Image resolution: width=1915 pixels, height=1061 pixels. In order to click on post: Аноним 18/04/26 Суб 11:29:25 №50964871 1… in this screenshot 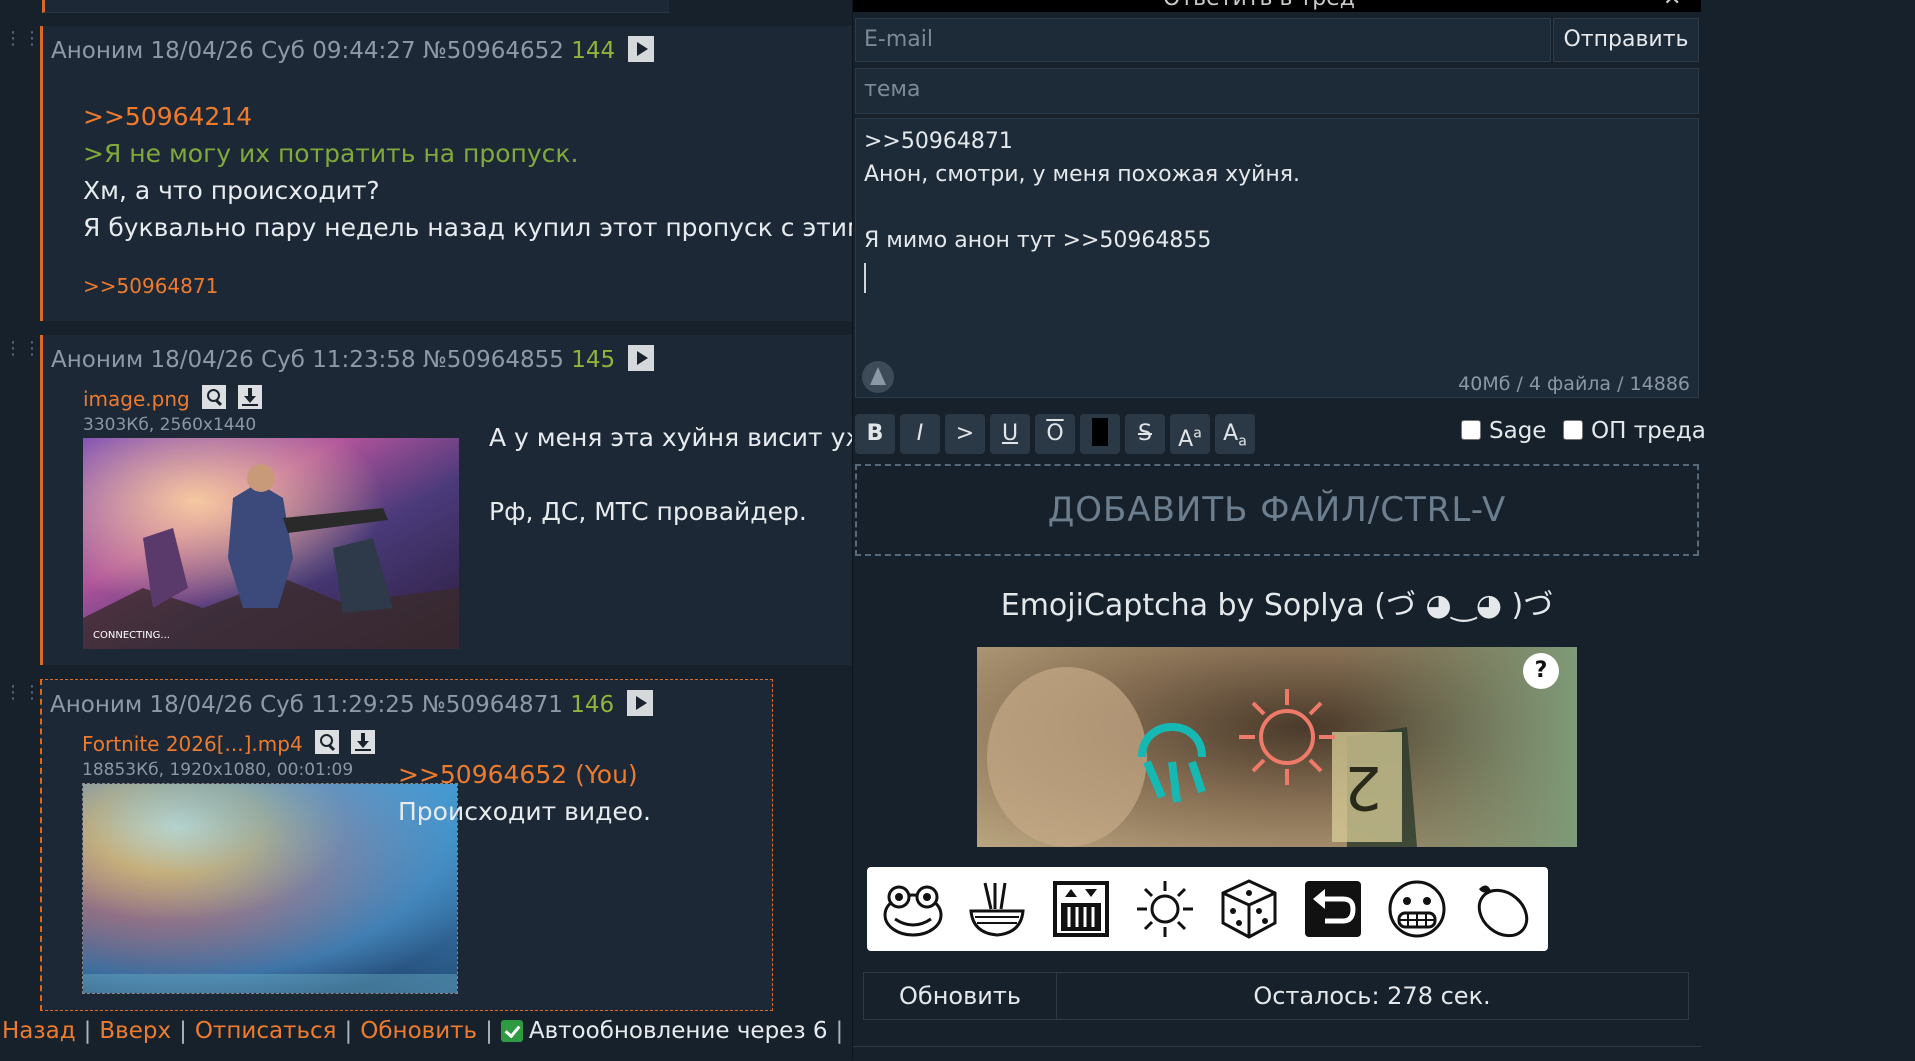, I will do `click(406, 845)`.